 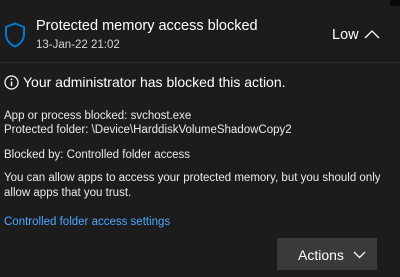 I want to click on description-line-2: allow apps that you trust., so click(x=68, y=193).